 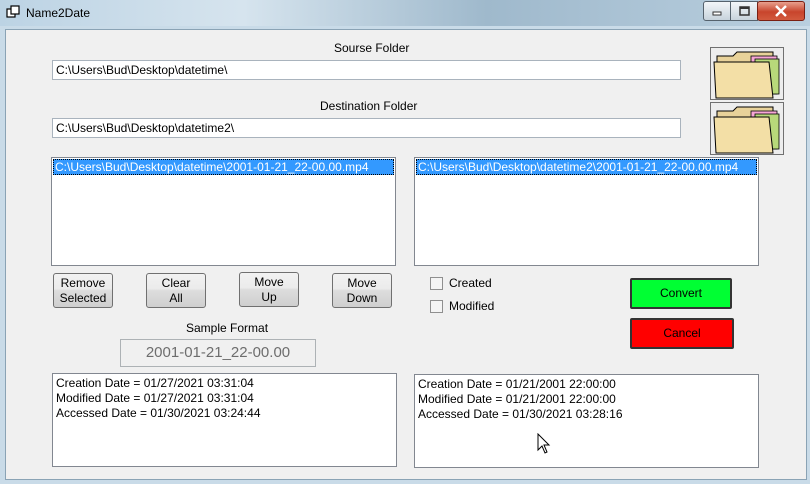 I want to click on remove-selected-label: Remove Selected, so click(x=83, y=290).